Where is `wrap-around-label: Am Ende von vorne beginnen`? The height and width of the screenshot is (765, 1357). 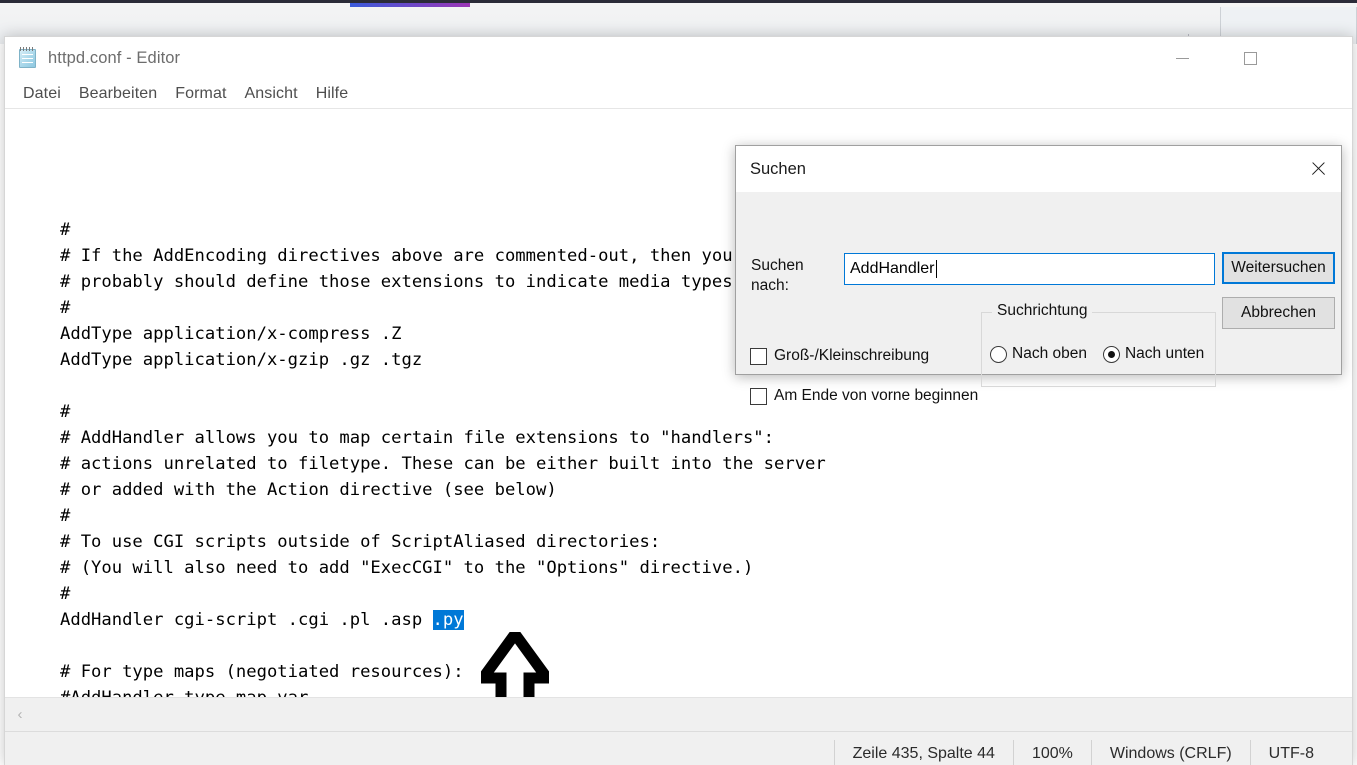
wrap-around-label: Am Ende von vorne beginnen is located at coordinates (876, 395).